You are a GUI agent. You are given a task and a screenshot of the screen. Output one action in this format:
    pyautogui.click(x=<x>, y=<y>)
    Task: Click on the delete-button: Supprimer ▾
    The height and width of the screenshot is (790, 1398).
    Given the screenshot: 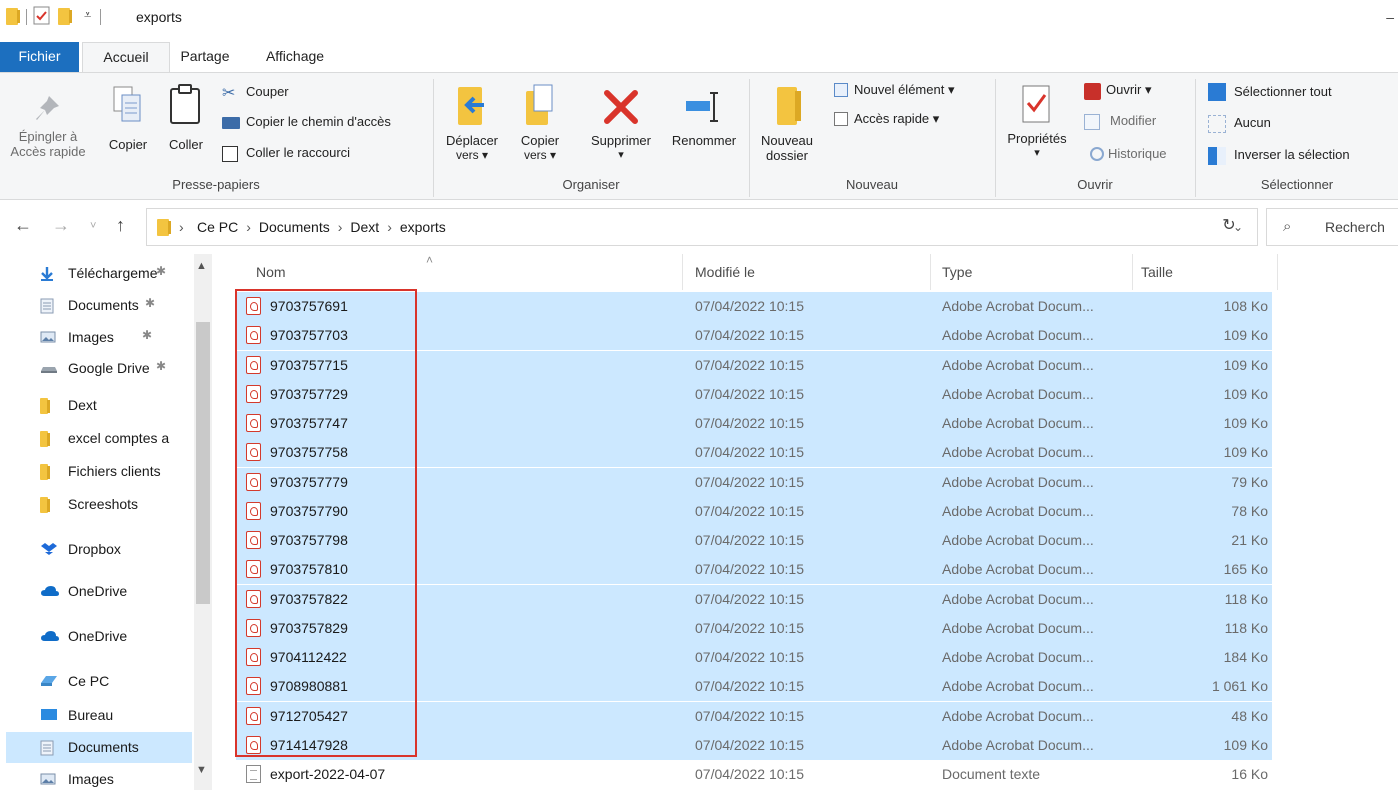 What is the action you would take?
    pyautogui.click(x=621, y=122)
    